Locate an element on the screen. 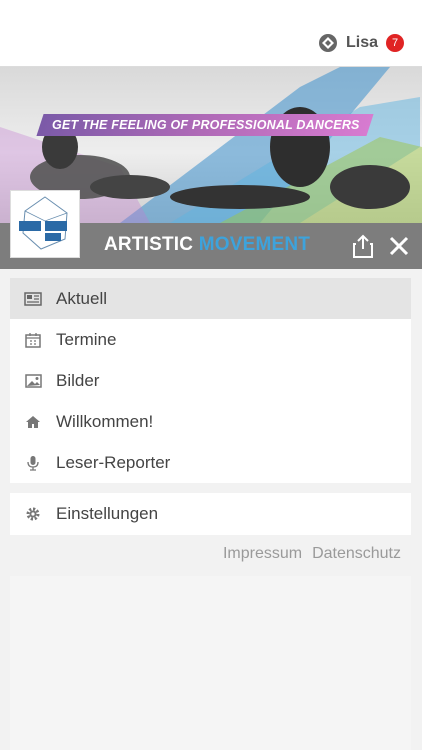 This screenshot has width=422, height=750. menu-item-label: Bilder is located at coordinates (78, 380).